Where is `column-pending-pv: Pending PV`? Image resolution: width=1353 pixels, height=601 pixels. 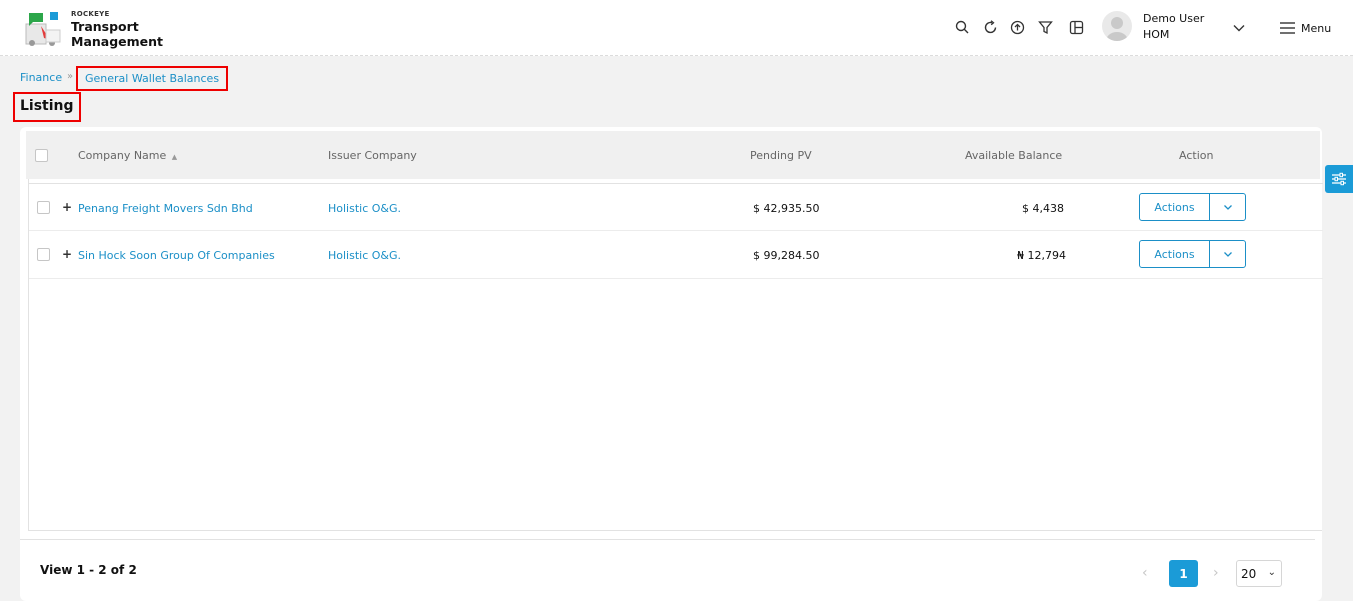 column-pending-pv: Pending PV is located at coordinates (781, 155).